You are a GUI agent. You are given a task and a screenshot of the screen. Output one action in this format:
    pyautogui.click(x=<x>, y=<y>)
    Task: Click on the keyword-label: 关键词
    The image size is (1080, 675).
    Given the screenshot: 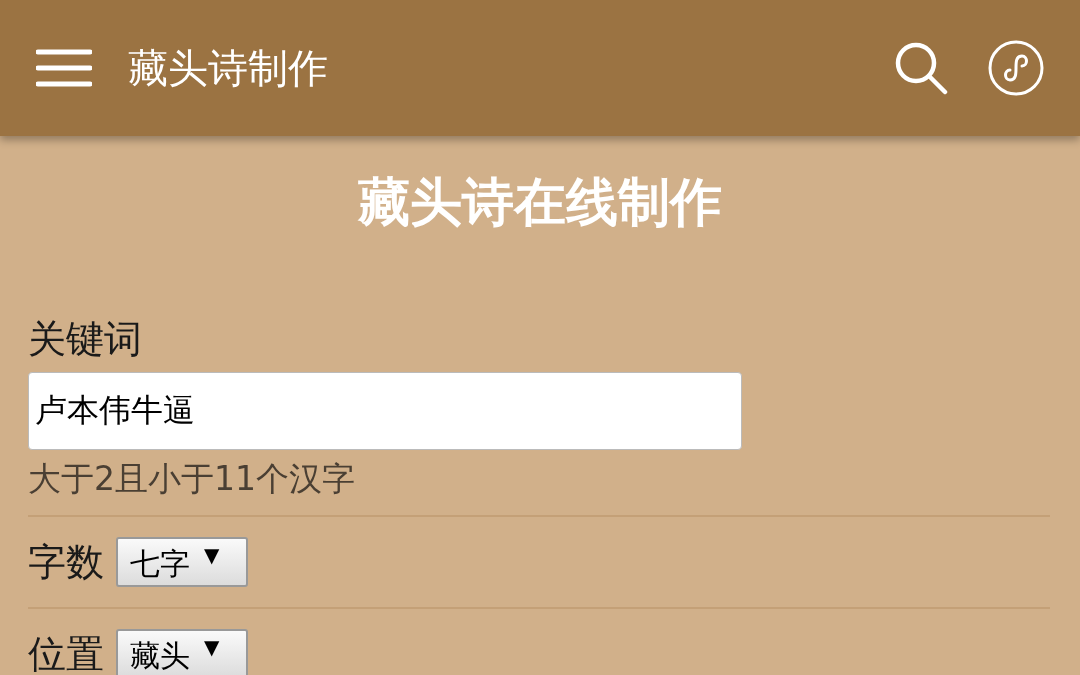 What is the action you would take?
    pyautogui.click(x=85, y=339)
    